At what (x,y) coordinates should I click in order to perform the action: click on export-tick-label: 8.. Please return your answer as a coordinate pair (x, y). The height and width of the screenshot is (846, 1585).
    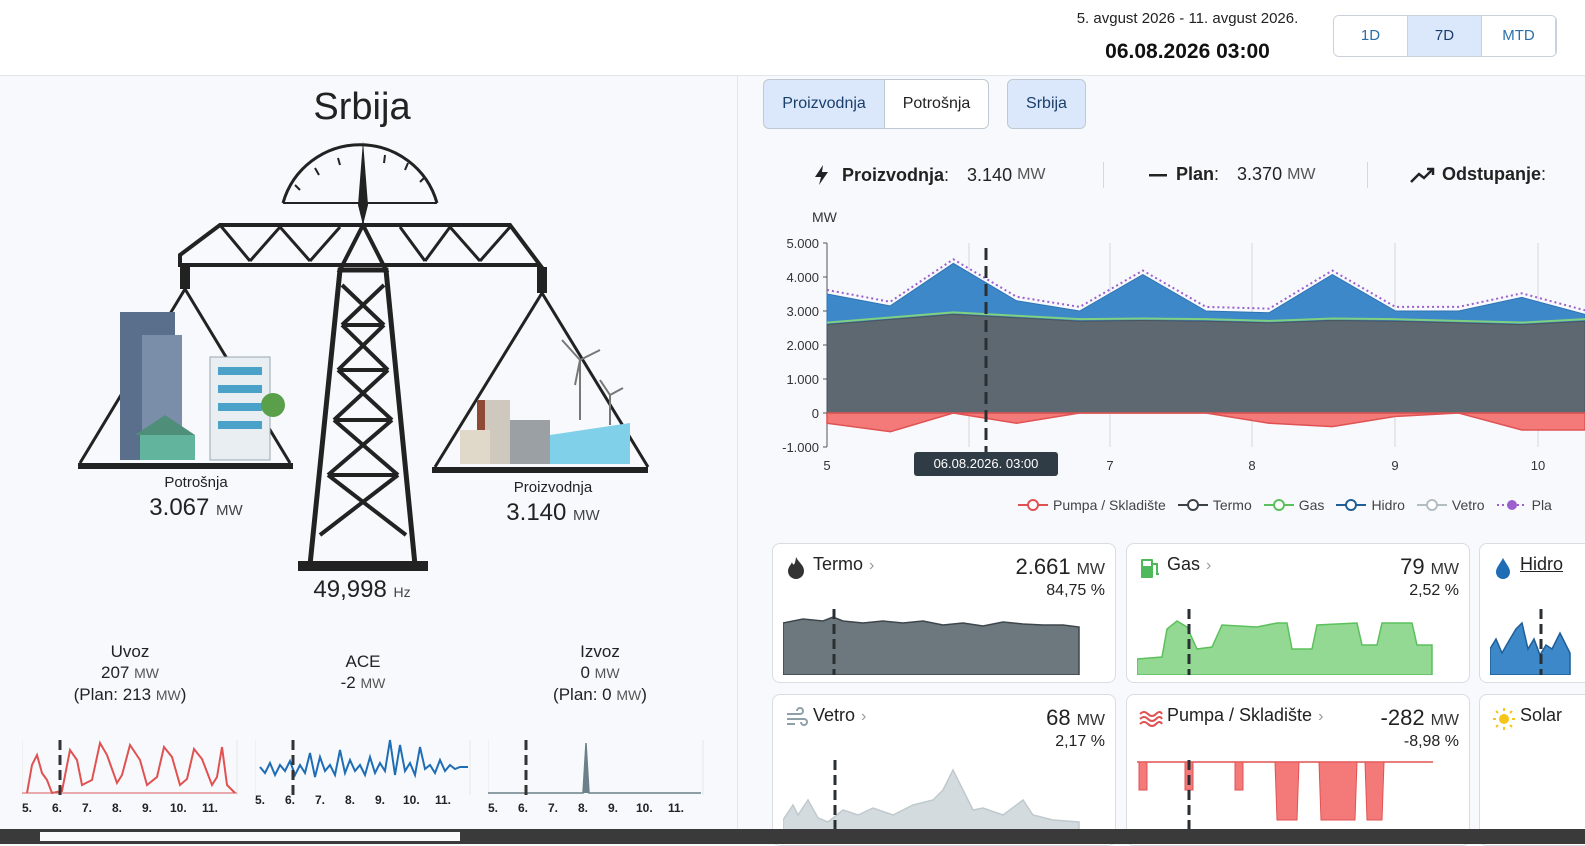
    Looking at the image, I should click on (583, 808).